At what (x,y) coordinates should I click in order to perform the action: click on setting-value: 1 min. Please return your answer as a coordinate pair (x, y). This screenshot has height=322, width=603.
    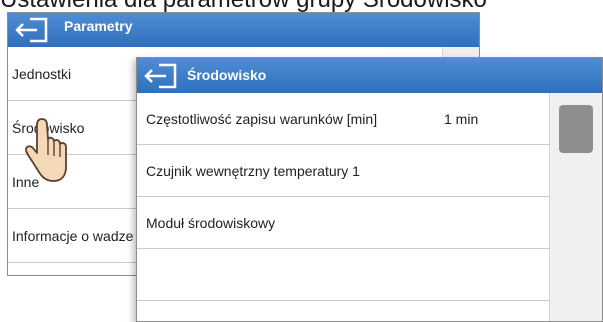
    Looking at the image, I should click on (461, 119).